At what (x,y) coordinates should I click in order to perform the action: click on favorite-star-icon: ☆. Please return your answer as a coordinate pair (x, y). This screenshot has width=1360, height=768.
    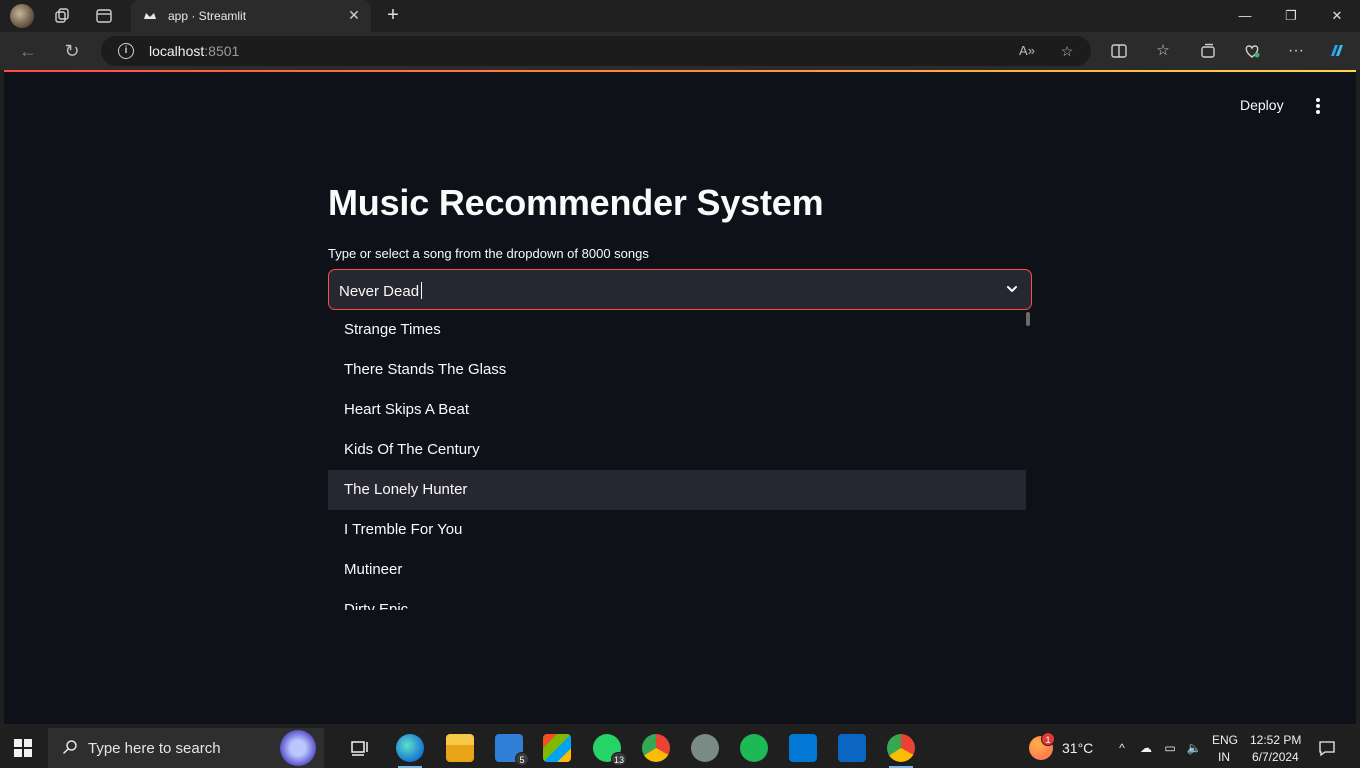
    Looking at the image, I should click on (1067, 51).